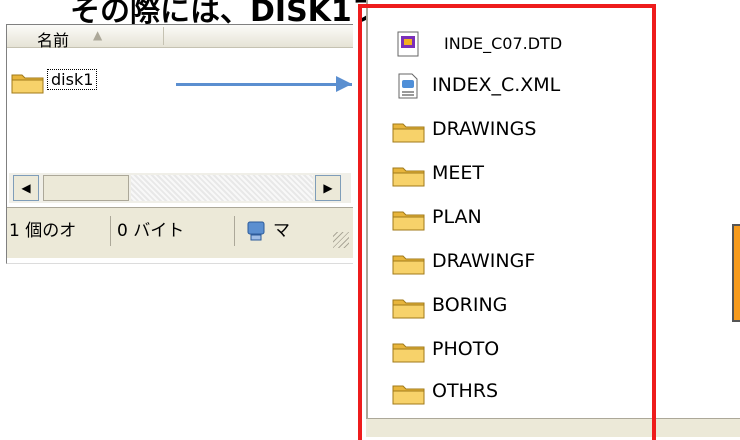 The width and height of the screenshot is (740, 440). I want to click on folder-label: disk1, so click(72, 79).